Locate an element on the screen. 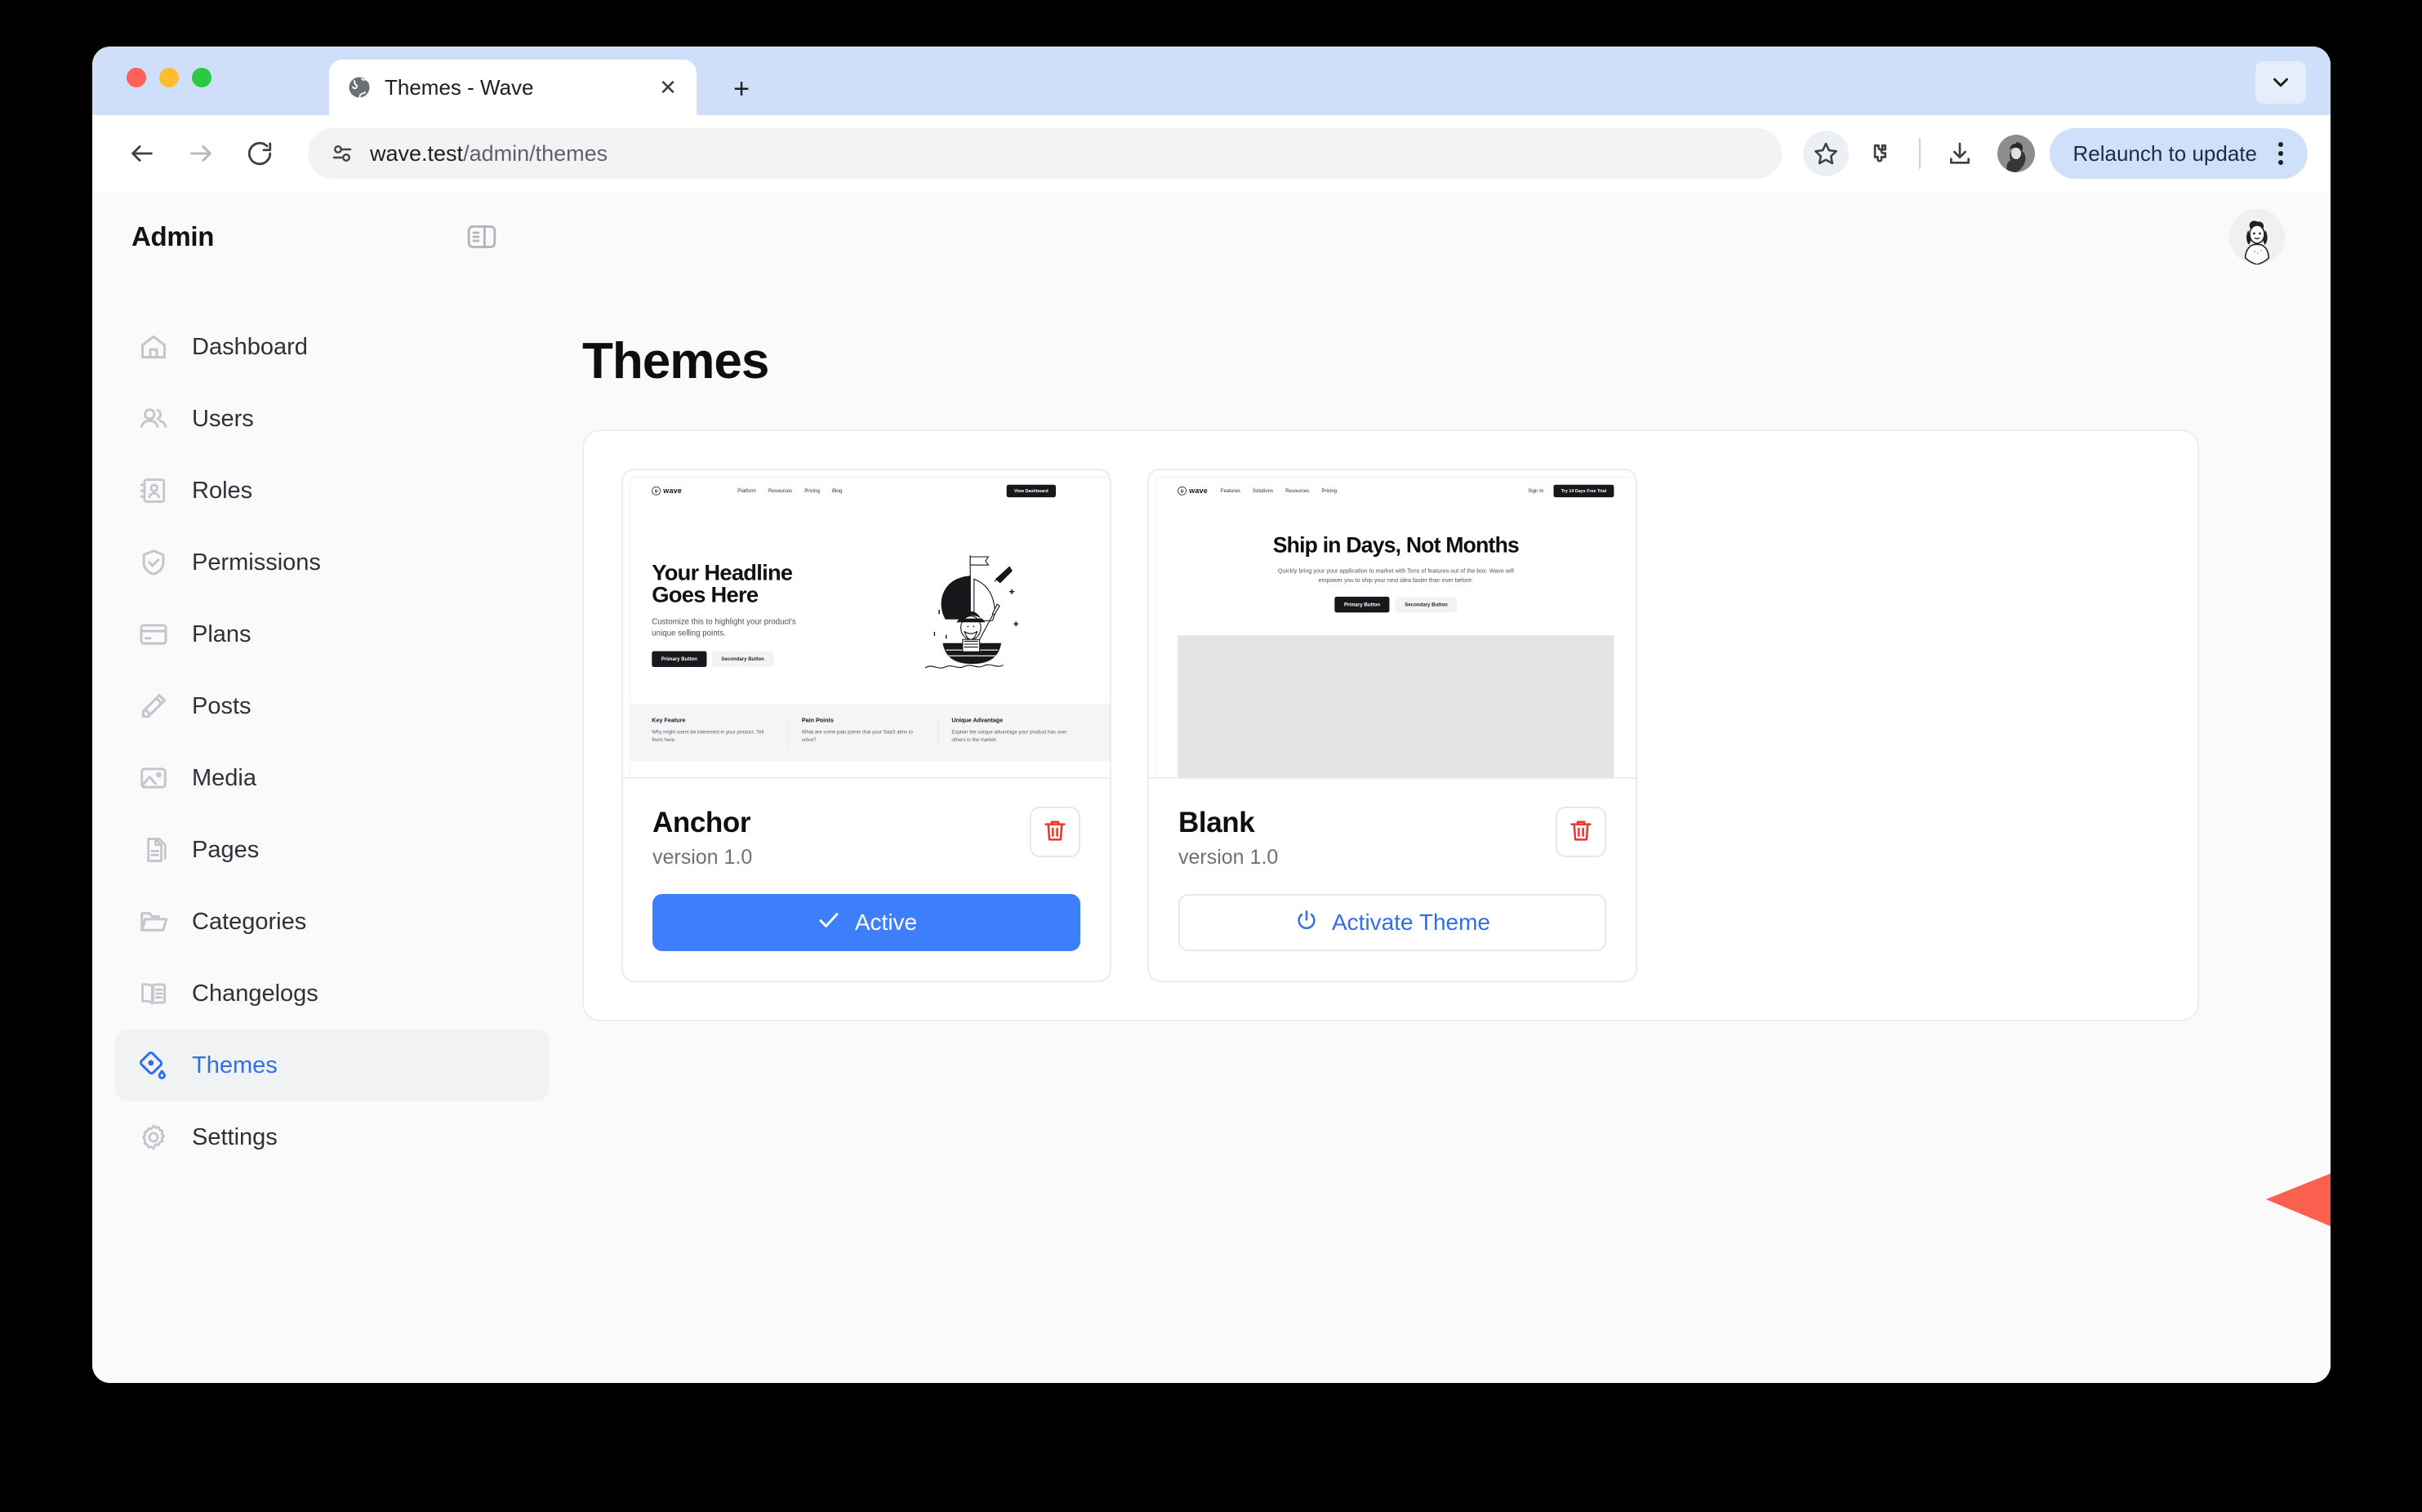 This screenshot has width=2422, height=1512. sidebar-item-media: Media is located at coordinates (332, 778).